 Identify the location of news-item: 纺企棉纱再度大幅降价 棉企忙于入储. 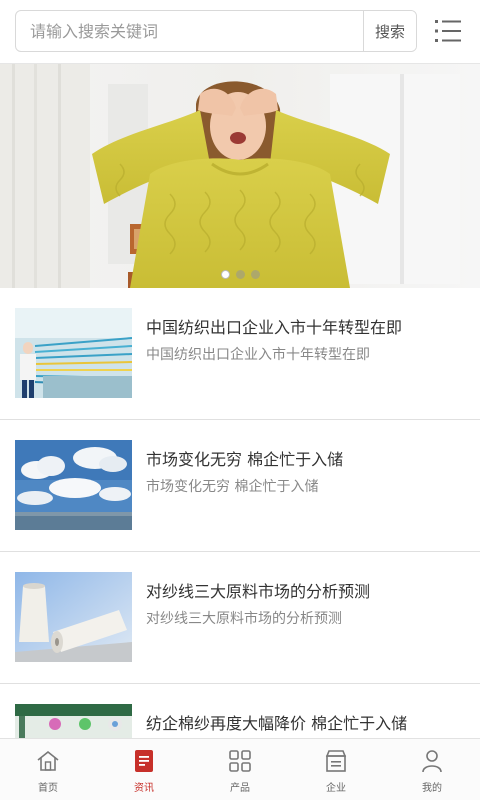
(240, 711).